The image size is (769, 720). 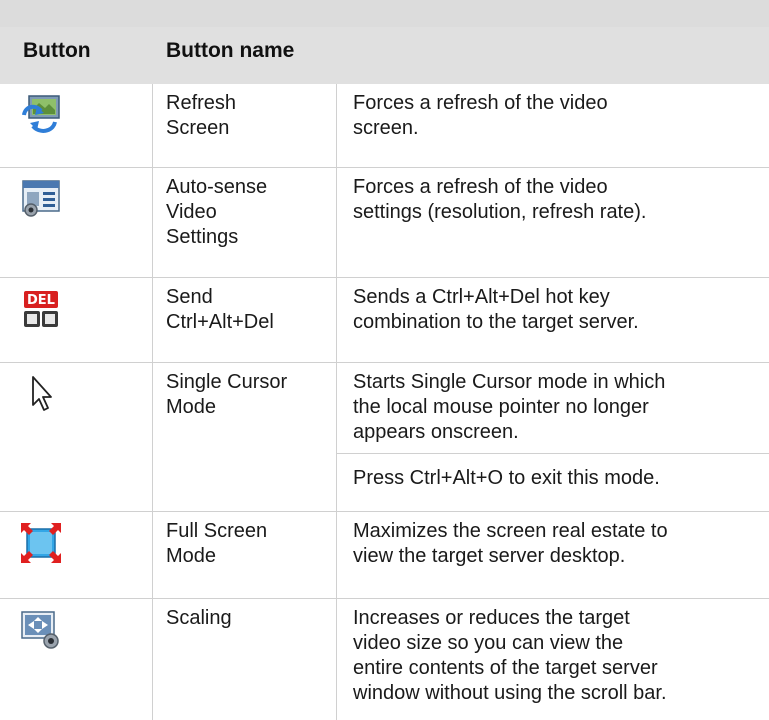 What do you see at coordinates (384, 55) in the screenshot?
I see `table-header: Button Button name` at bounding box center [384, 55].